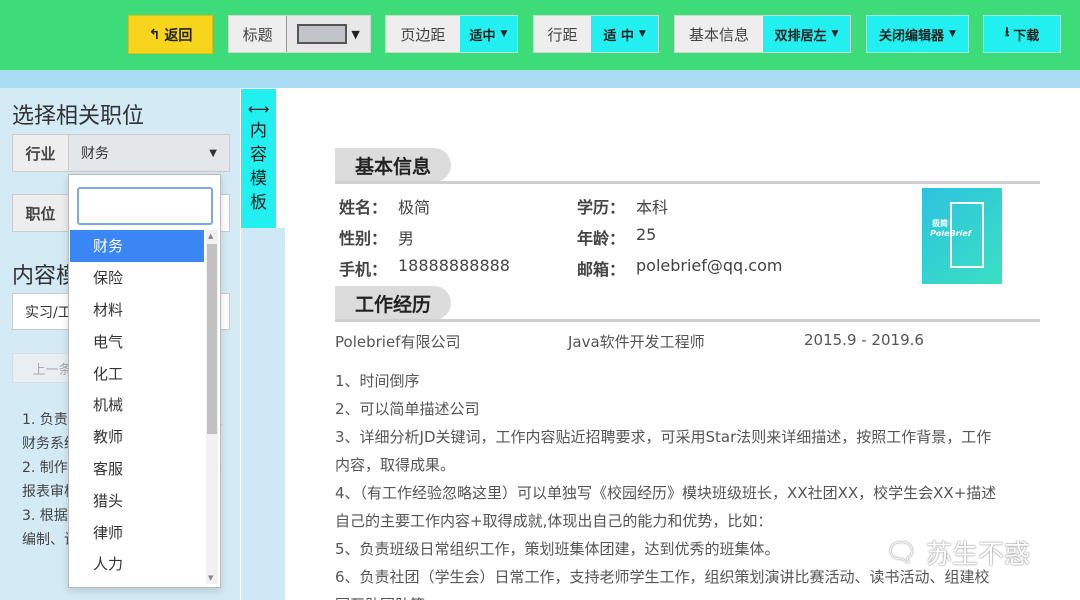 This screenshot has height=600, width=1080. I want to click on position-label: 职位, so click(41, 213).